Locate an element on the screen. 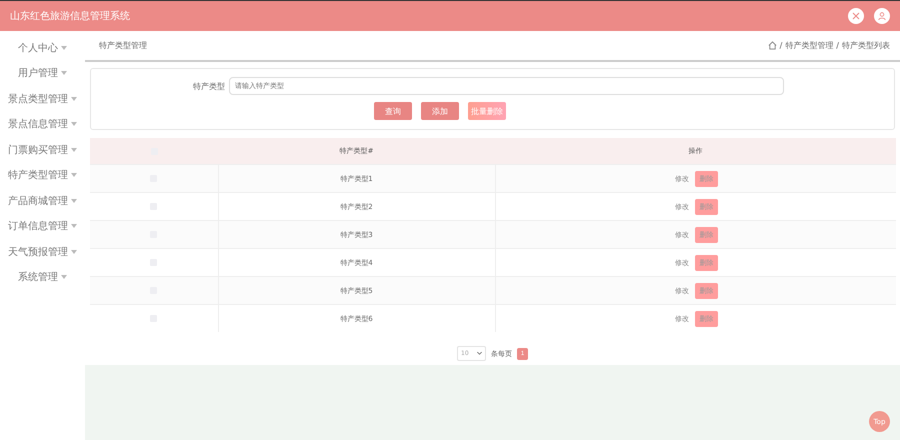 The height and width of the screenshot is (440, 900). sidebar-item: 景点信息管理 is located at coordinates (42, 124).